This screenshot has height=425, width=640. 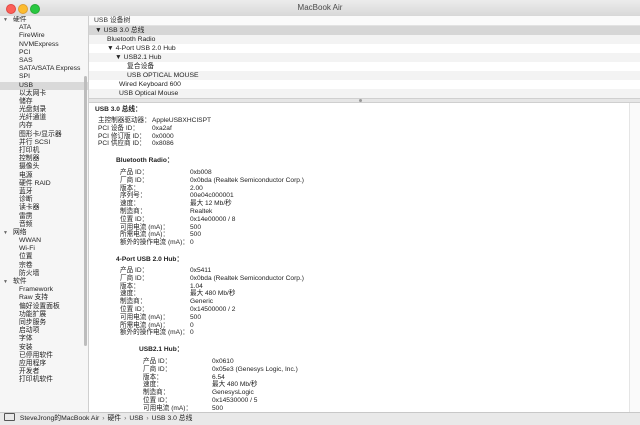 What do you see at coordinates (44, 184) in the screenshot?
I see `sidebar-item: 硬件 RAID` at bounding box center [44, 184].